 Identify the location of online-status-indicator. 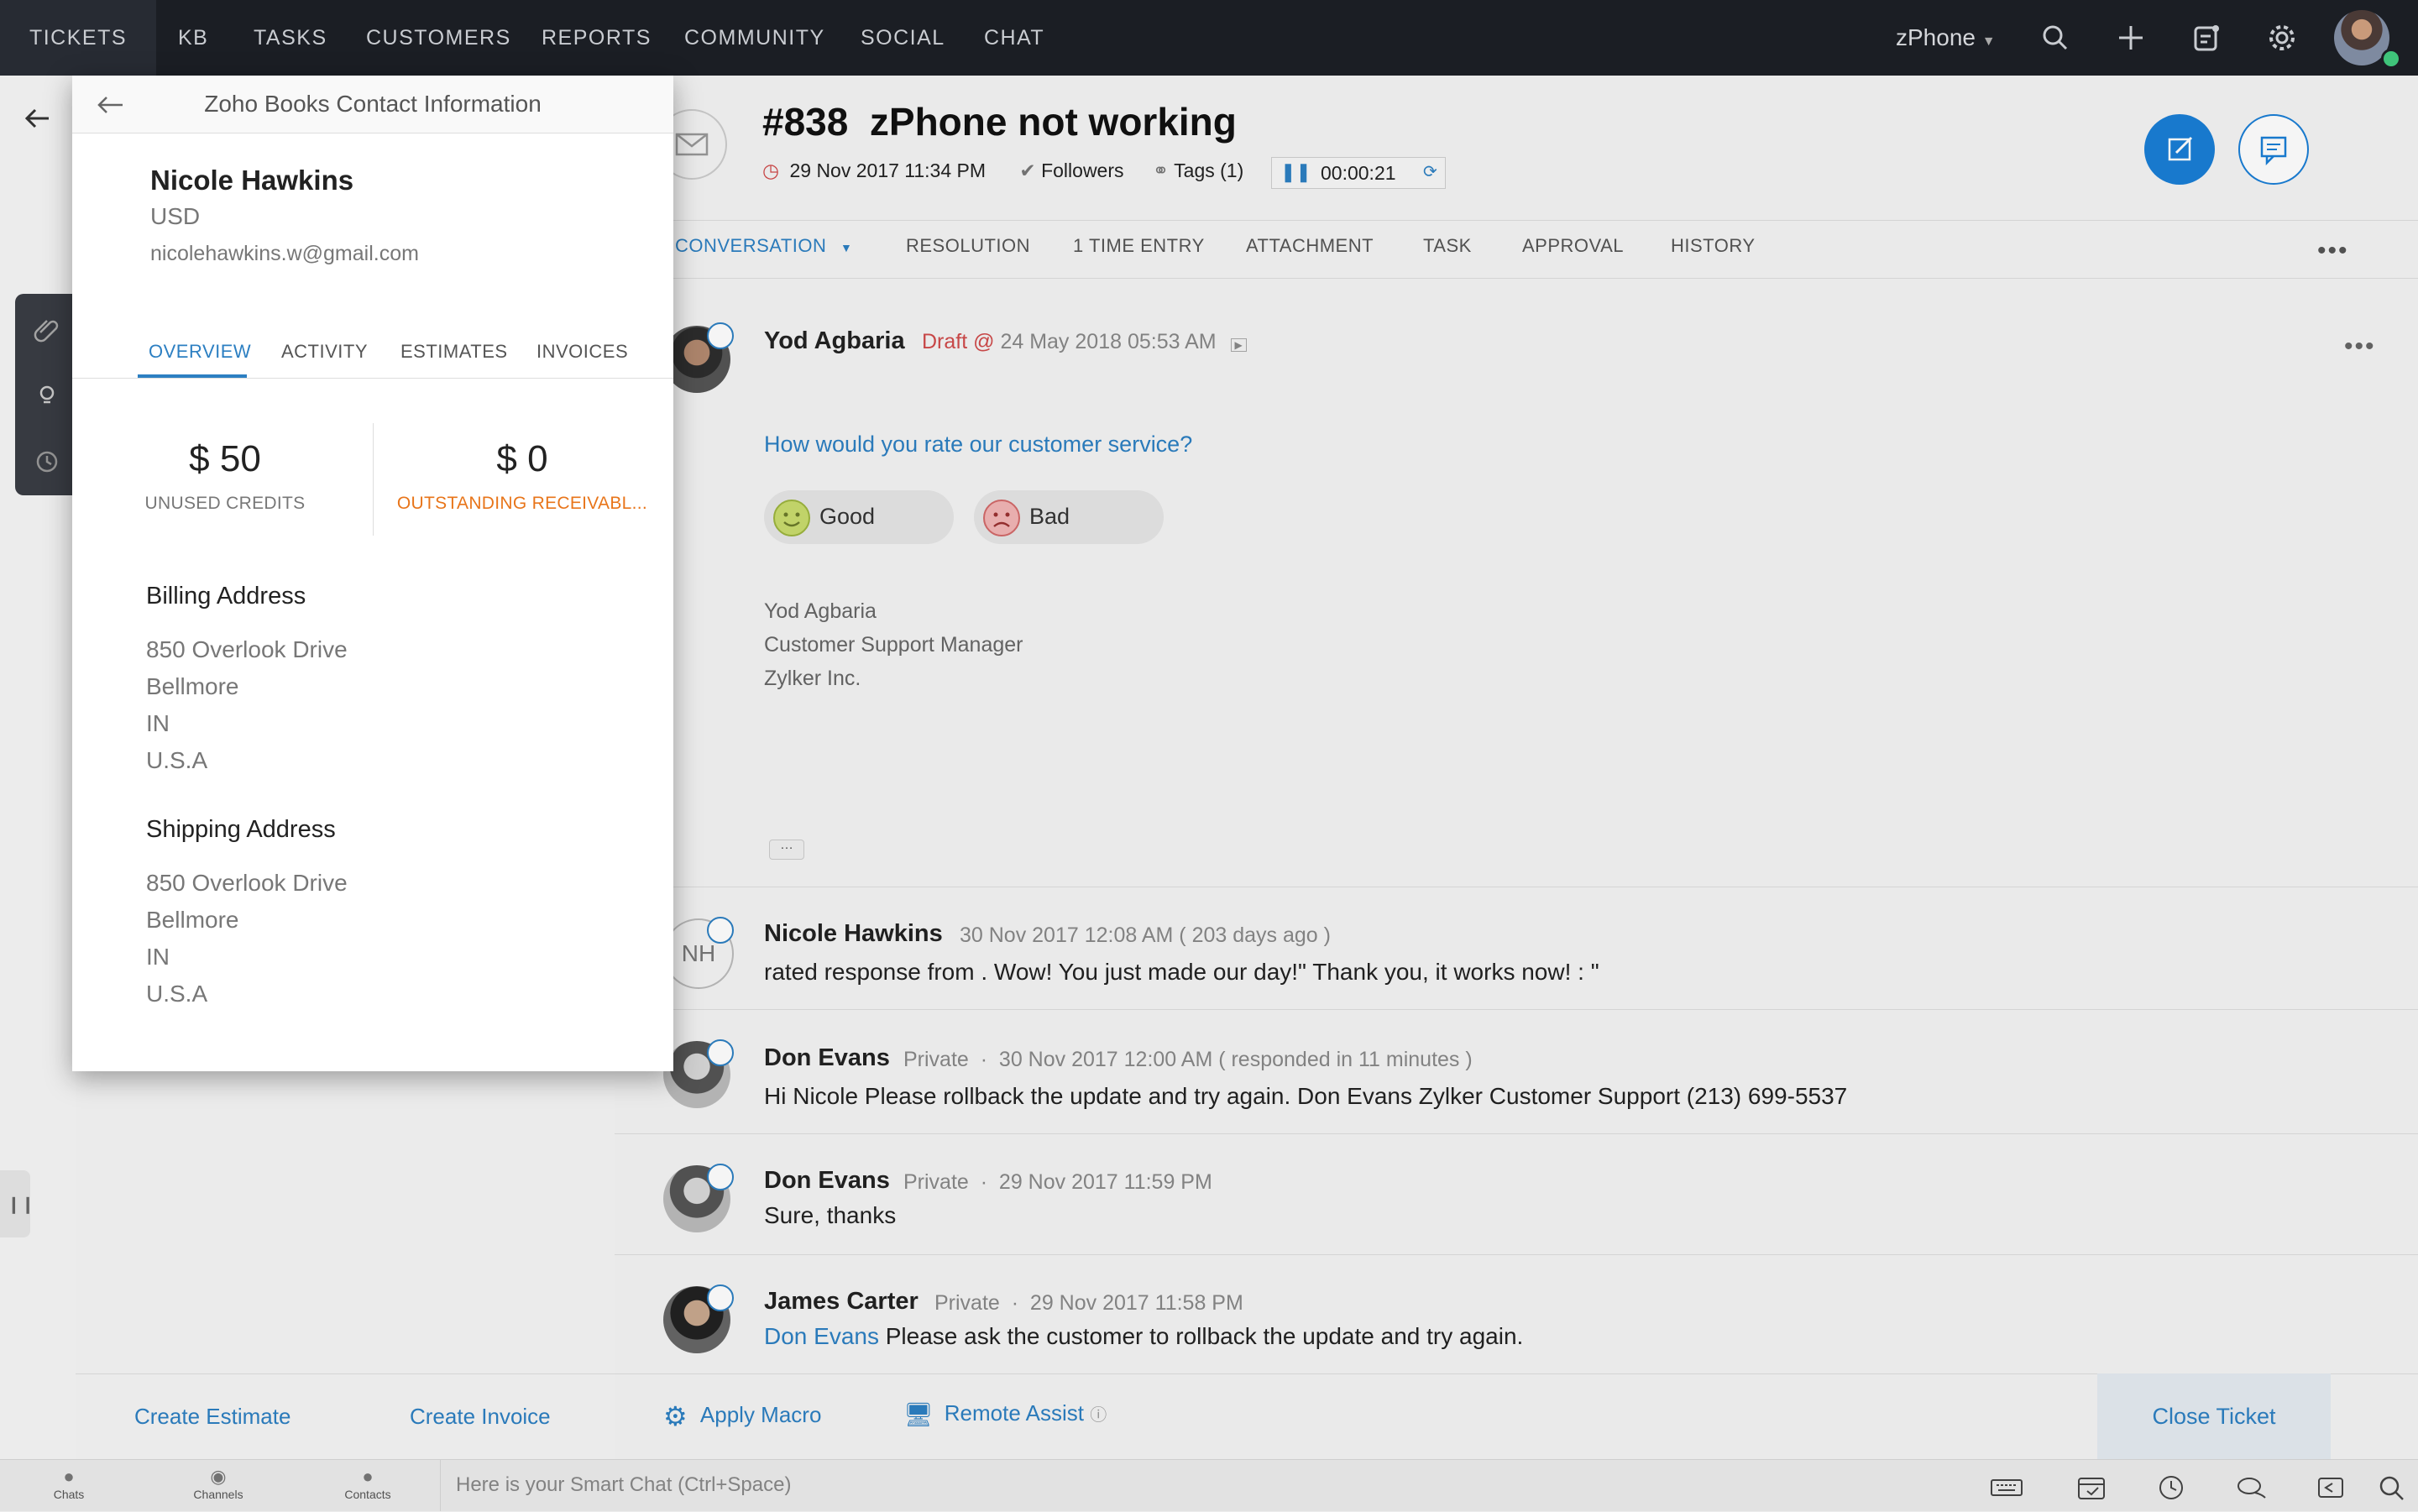
(2391, 59).